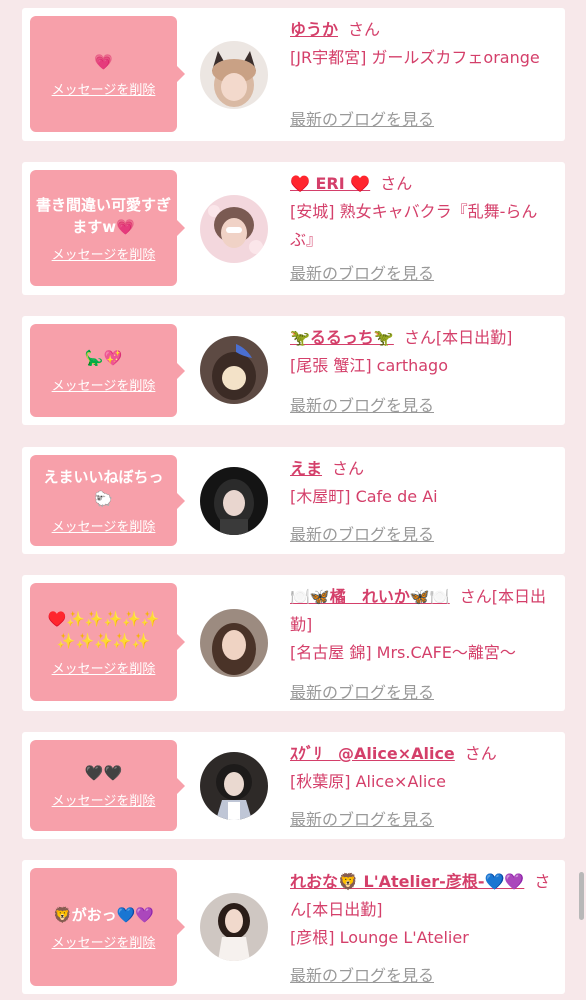 The image size is (586, 1000). Describe the element at coordinates (368, 781) in the screenshot. I see `shop-name: [秋葉原] Alice×Alice` at that location.